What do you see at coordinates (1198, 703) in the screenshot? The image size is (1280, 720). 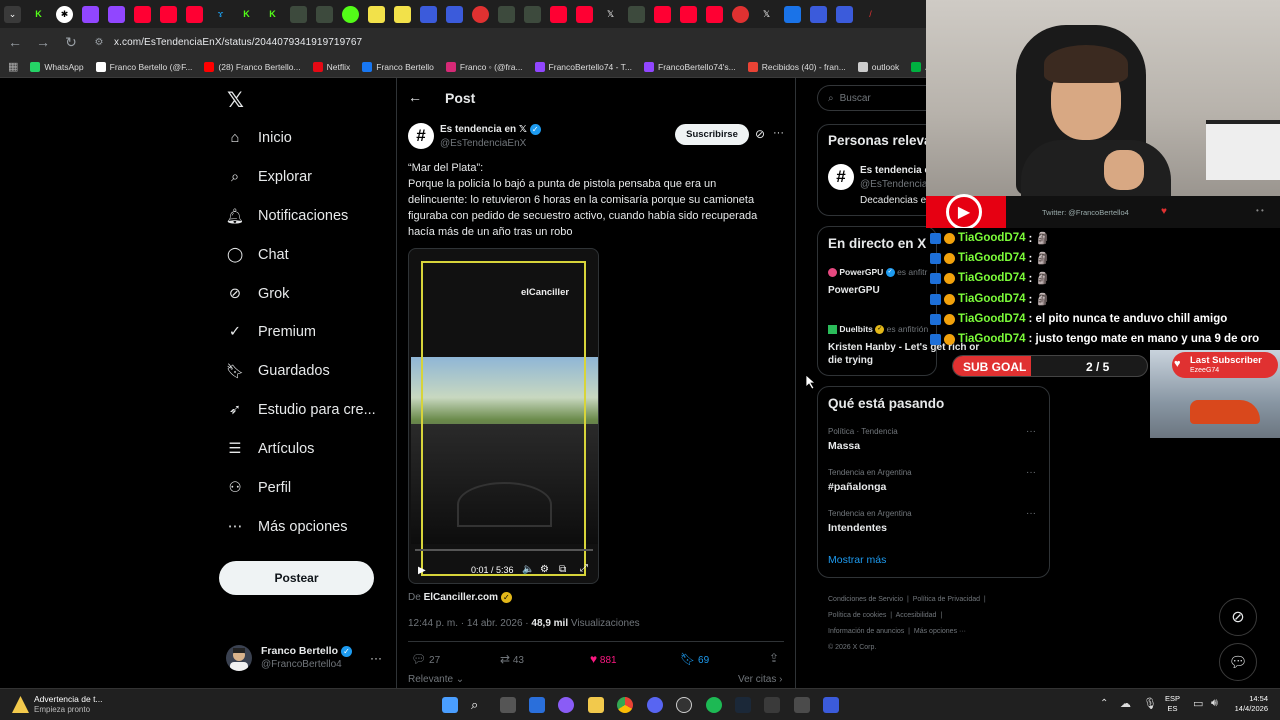 I see `network-icon: ▭` at bounding box center [1198, 703].